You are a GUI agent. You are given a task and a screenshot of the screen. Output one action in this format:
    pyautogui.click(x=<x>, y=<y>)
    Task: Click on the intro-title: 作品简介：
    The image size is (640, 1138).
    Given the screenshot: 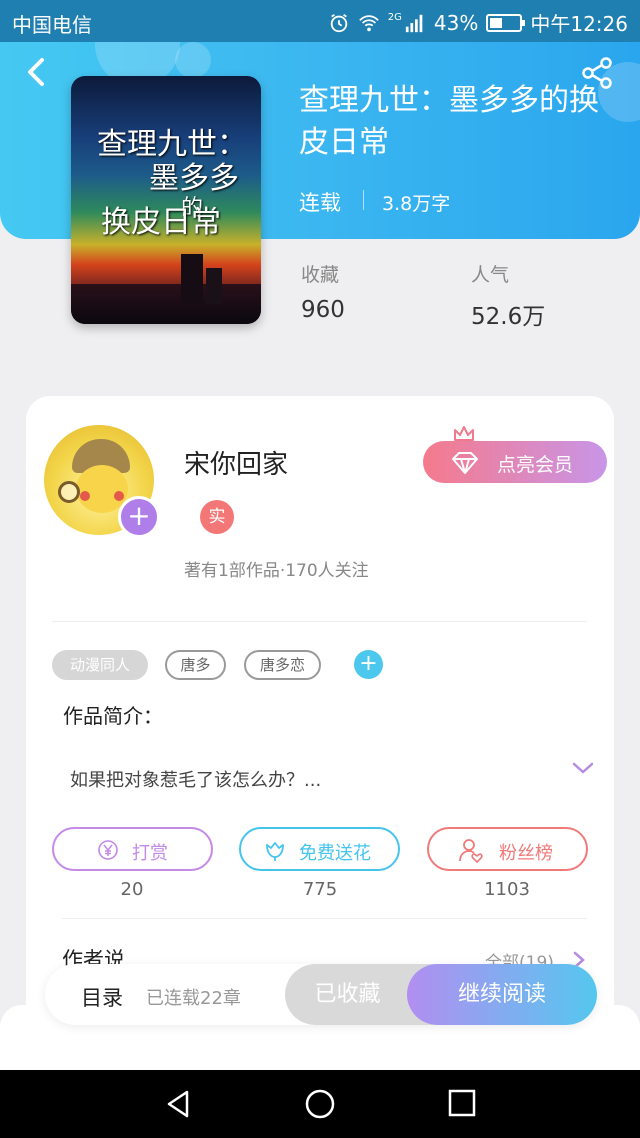 What is the action you would take?
    pyautogui.click(x=113, y=716)
    